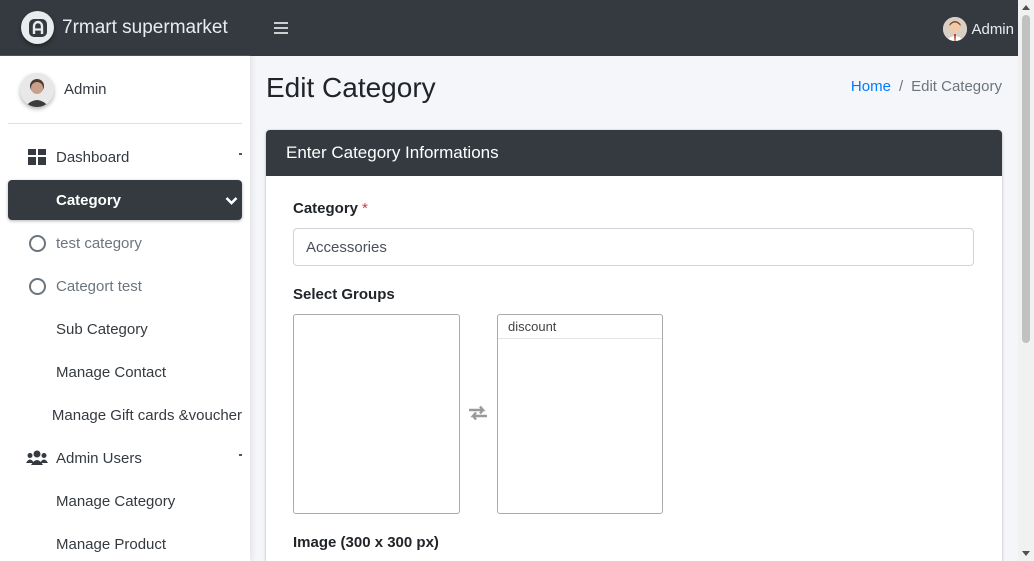 Image resolution: width=1034 pixels, height=561 pixels. I want to click on sidebar-user-panel: Admin, so click(125, 90).